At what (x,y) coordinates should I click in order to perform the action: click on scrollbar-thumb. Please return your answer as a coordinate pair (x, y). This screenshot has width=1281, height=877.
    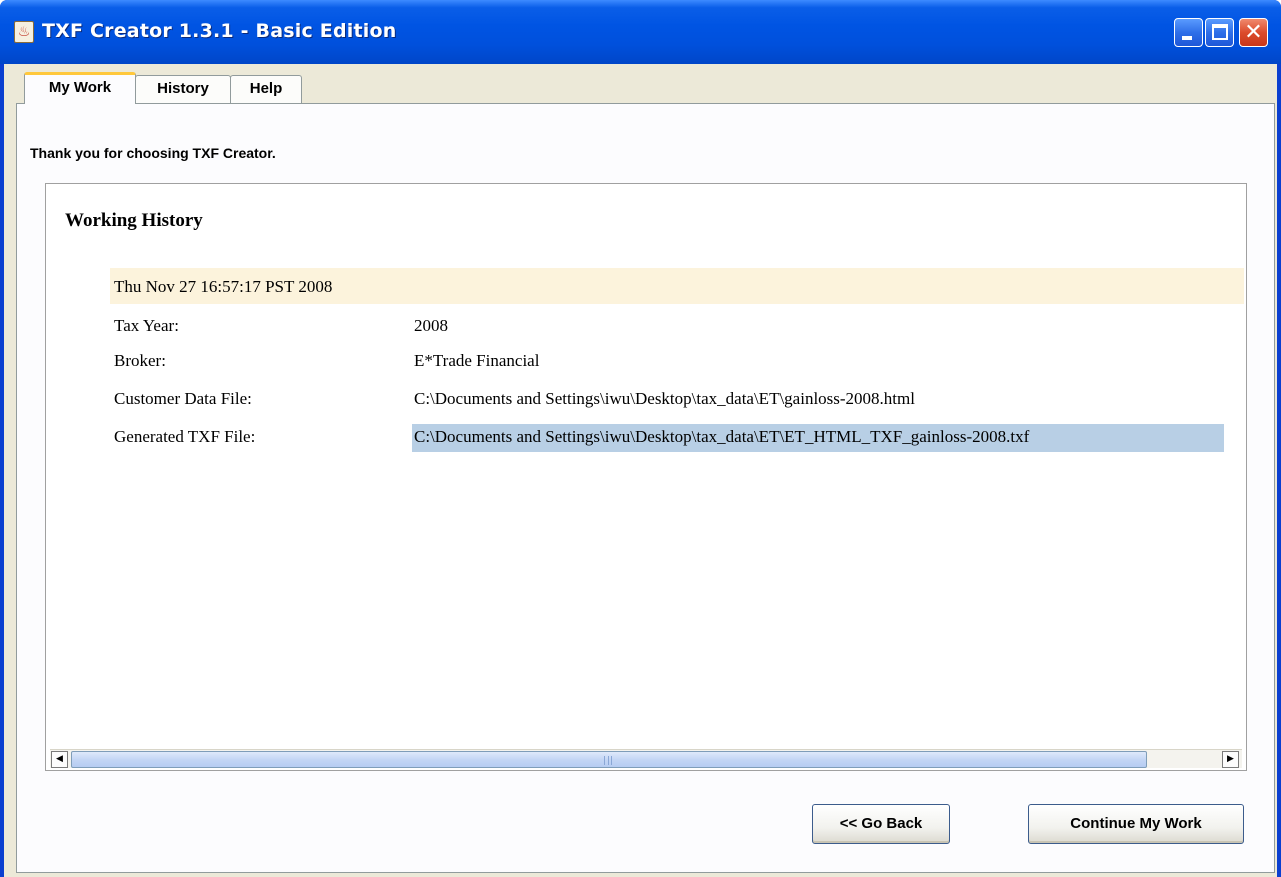
    Looking at the image, I should click on (609, 759).